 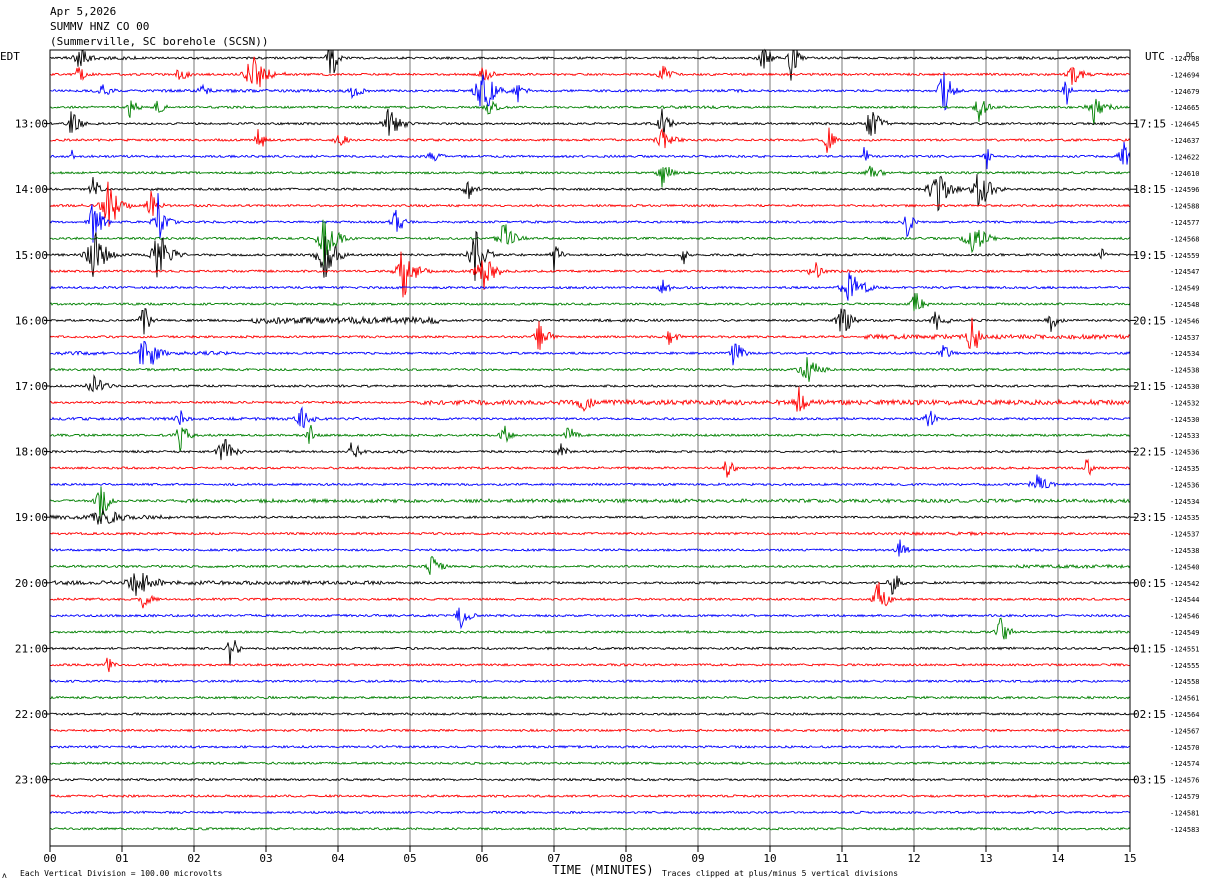 I want to click on trace-value-label: -124708, so click(x=1185, y=59).